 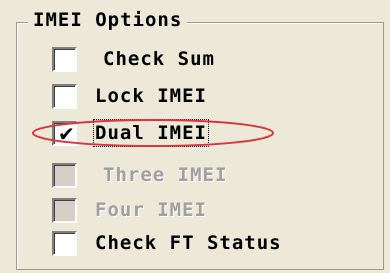 I want to click on option-lock-imei: Lock IMEI, so click(x=129, y=96).